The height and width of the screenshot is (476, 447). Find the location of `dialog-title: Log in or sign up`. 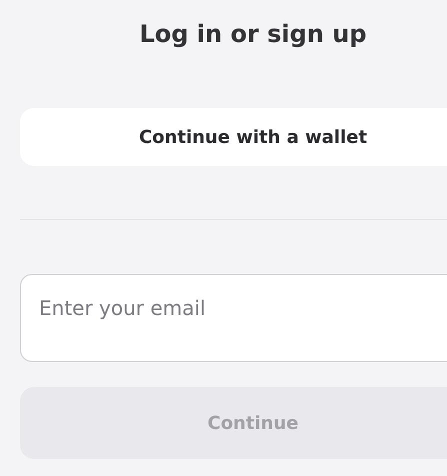

dialog-title: Log in or sign up is located at coordinates (253, 34).